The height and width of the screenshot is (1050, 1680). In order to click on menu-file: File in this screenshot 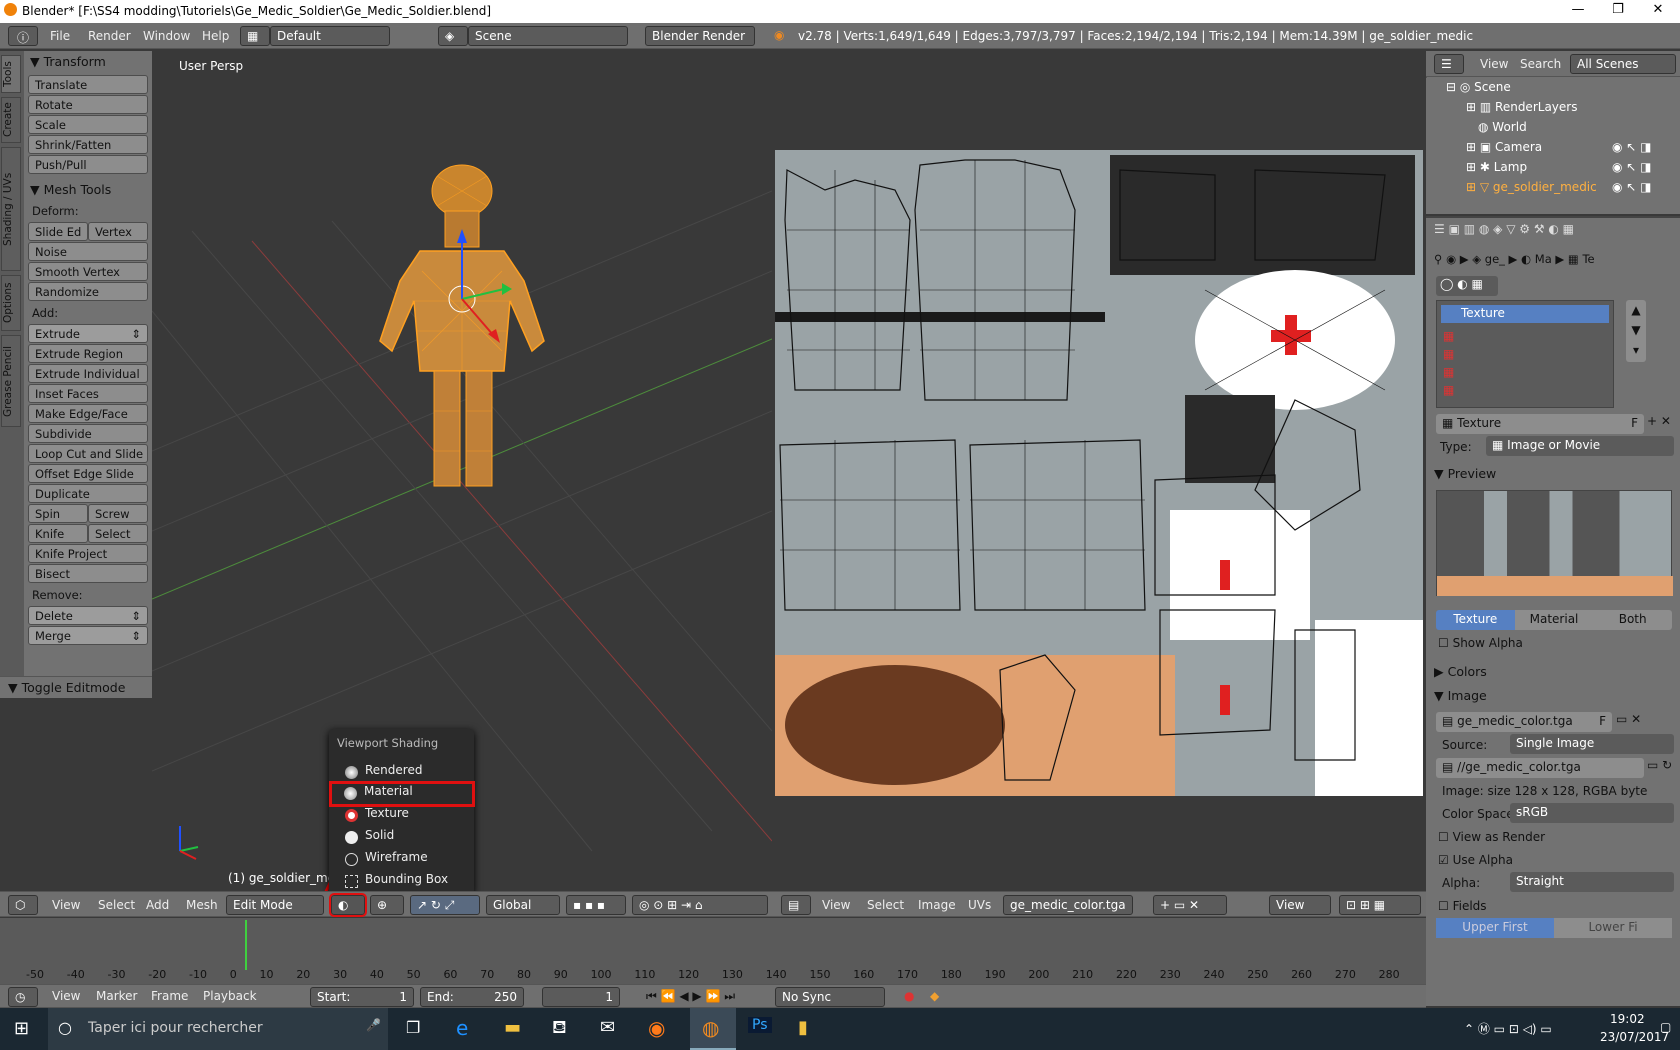, I will do `click(60, 36)`.